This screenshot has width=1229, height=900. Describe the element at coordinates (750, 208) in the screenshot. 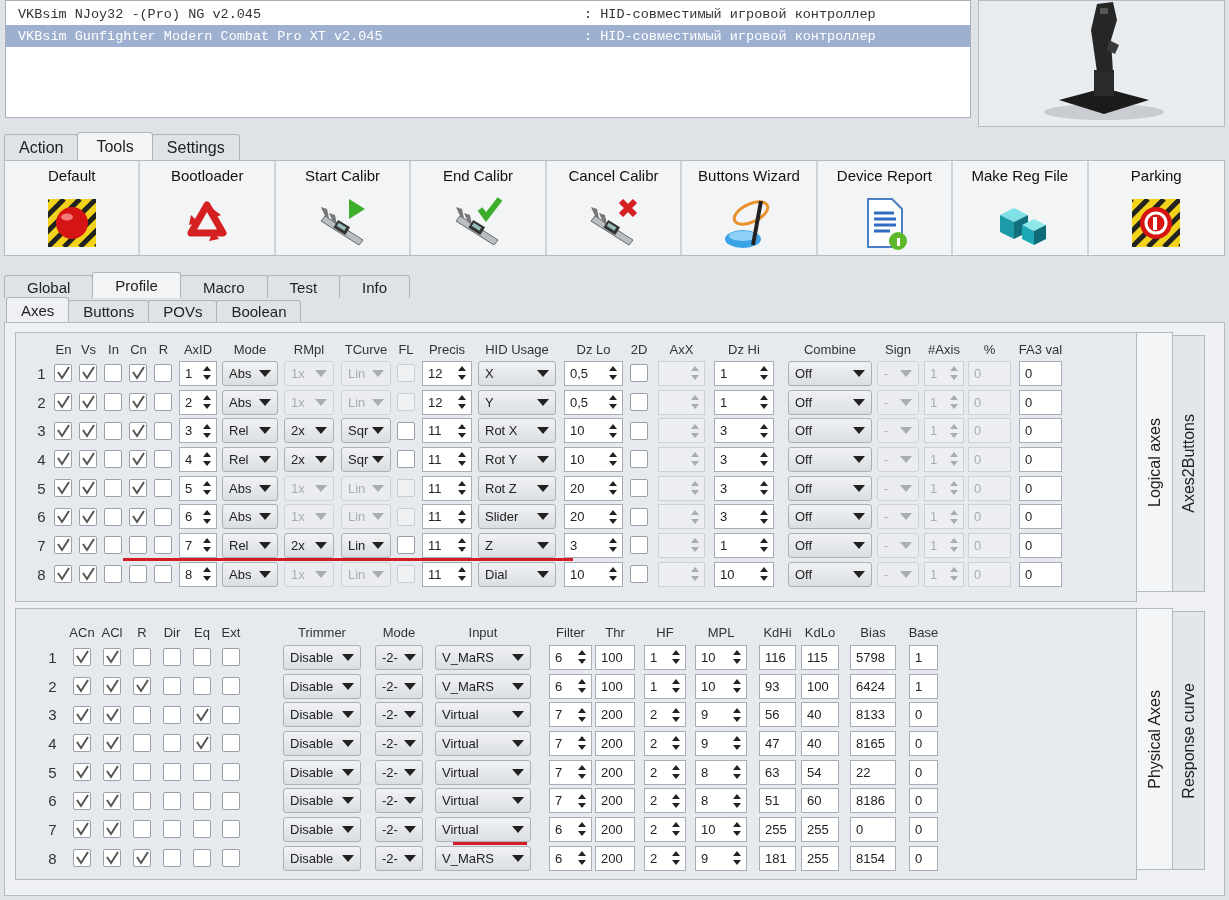

I see `toolbar-button: Buttons Wizard` at that location.